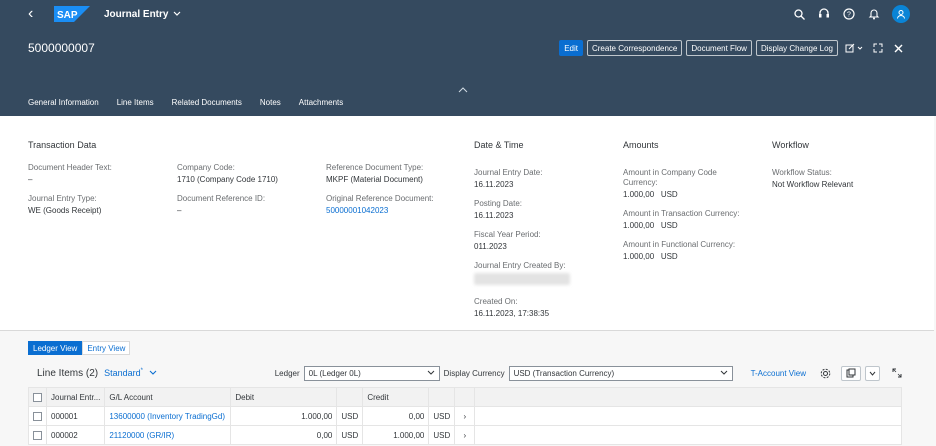 This screenshot has height=446, width=936. I want to click on column-header-gl-account: G/L Account, so click(168, 397).